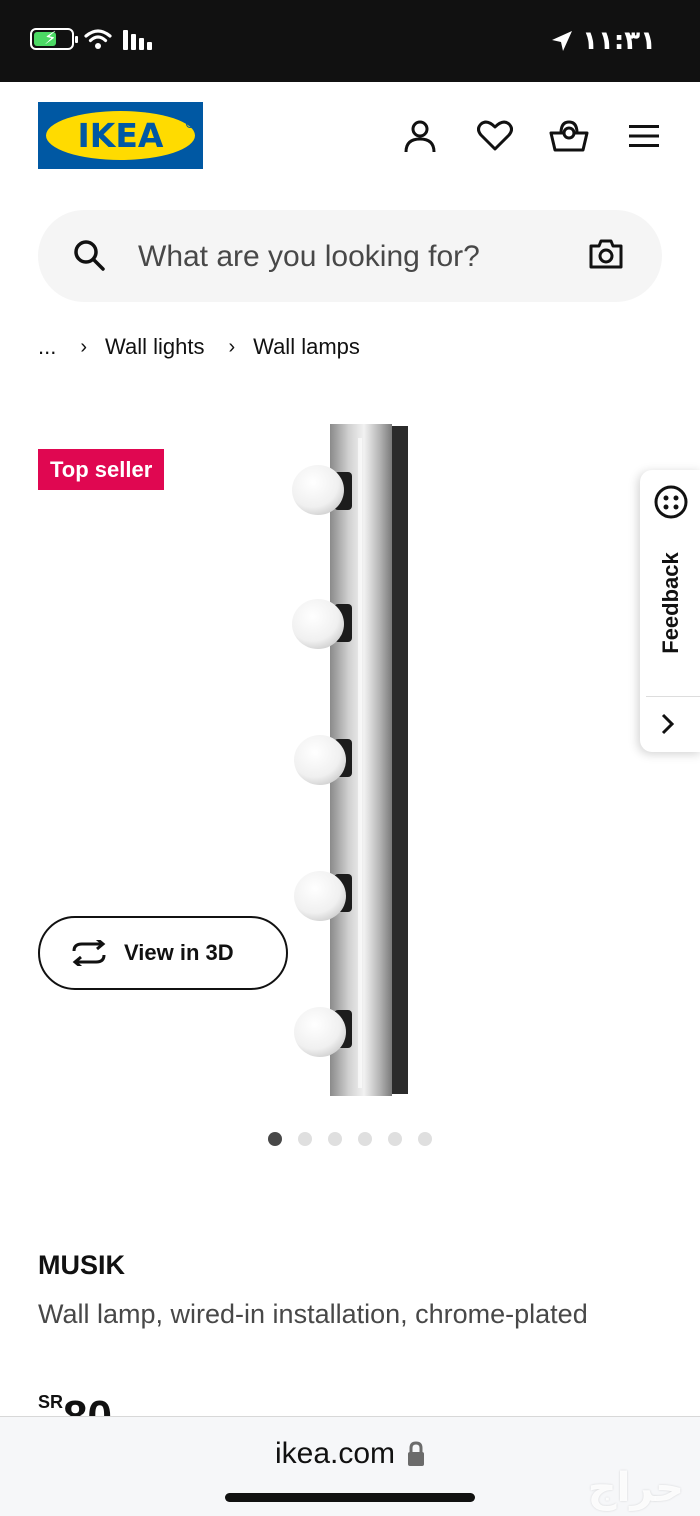 This screenshot has height=1516, width=700. Describe the element at coordinates (353, 762) in the screenshot. I see `product-image` at that location.